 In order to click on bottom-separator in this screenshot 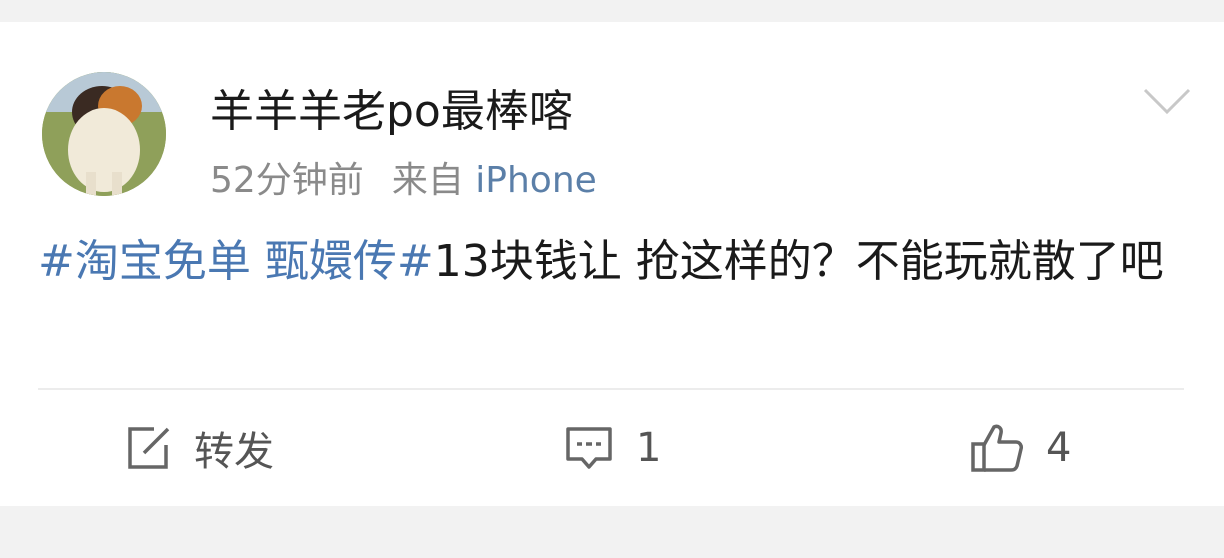, I will do `click(612, 532)`.